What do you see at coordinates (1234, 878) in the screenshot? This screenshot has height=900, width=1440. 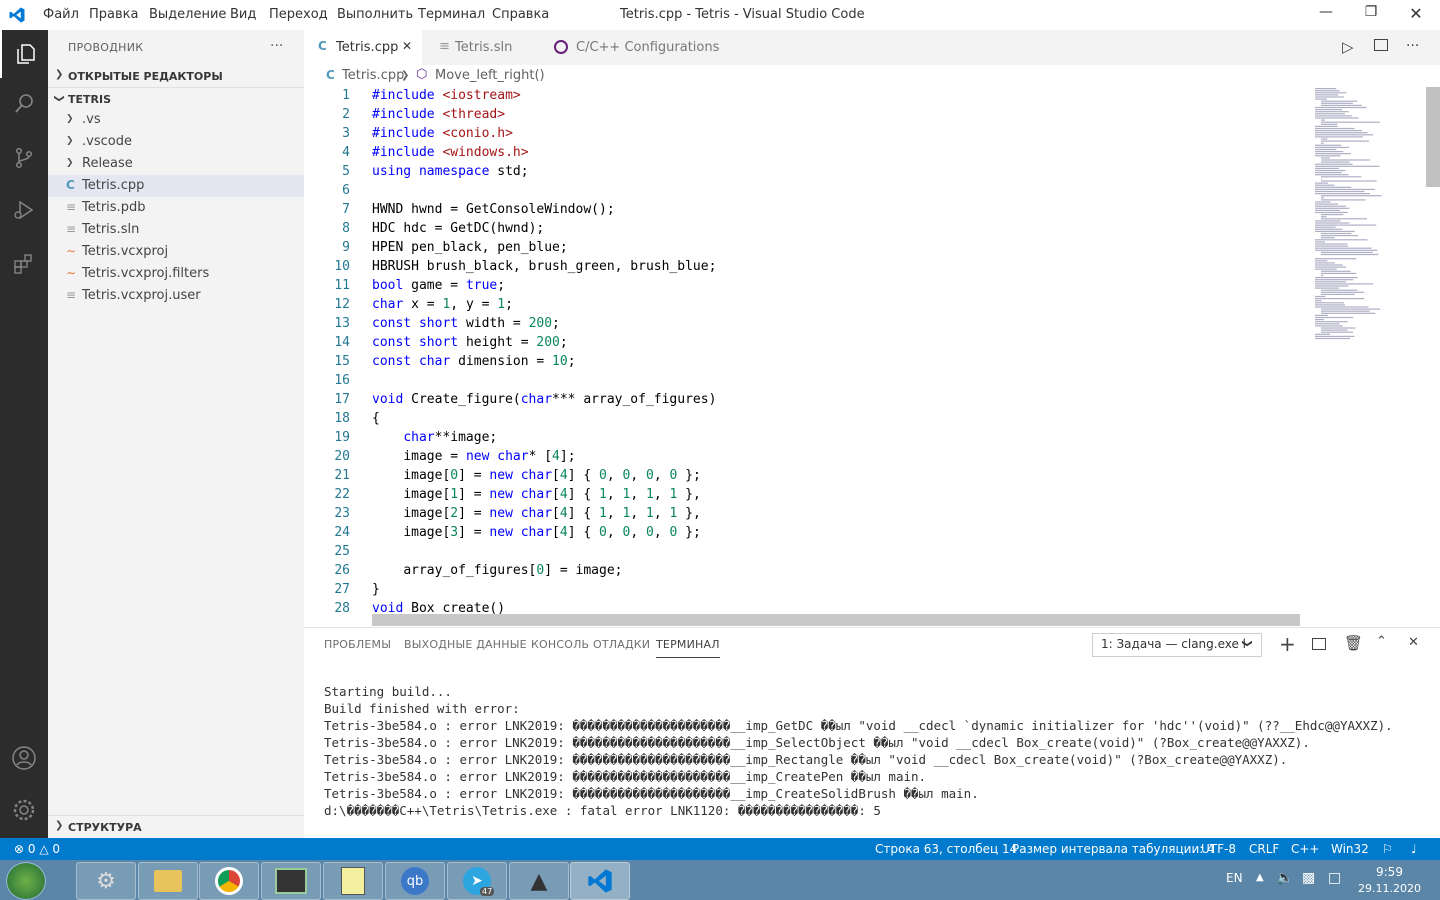 I see `input-language: EN` at bounding box center [1234, 878].